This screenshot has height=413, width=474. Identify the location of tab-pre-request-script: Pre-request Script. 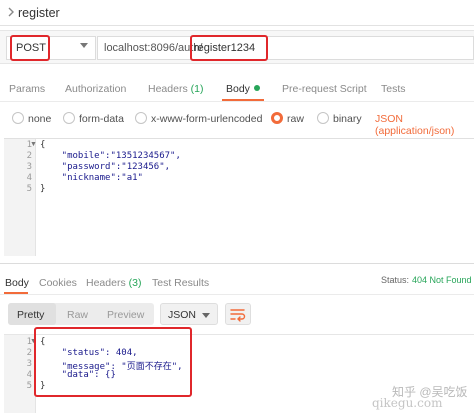
(324, 89).